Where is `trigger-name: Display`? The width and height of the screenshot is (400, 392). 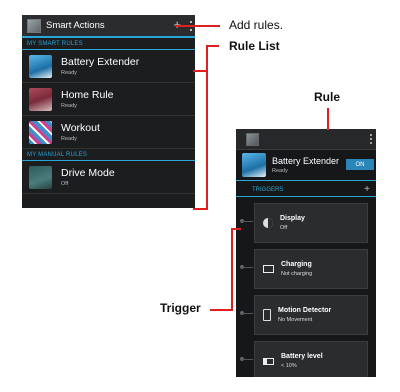 trigger-name: Display is located at coordinates (292, 218).